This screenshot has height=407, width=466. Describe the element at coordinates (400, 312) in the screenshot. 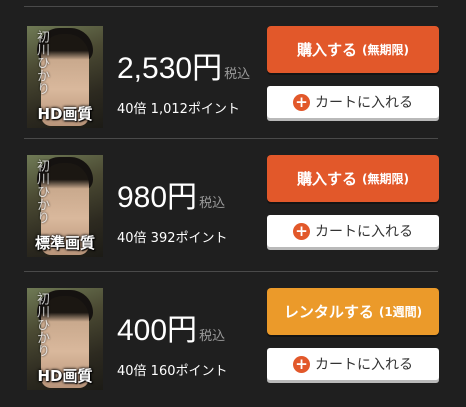

I see `rental-button-term: (1週間)` at that location.